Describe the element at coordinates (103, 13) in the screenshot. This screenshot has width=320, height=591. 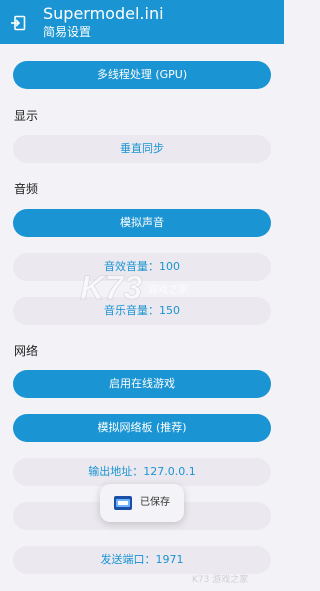
I see `page-title: Supermodel.ini` at that location.